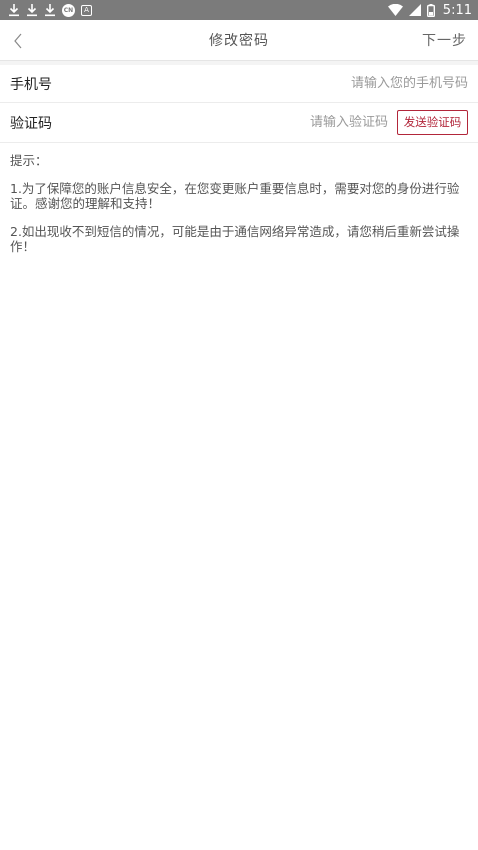 The image size is (478, 850). I want to click on status-time: 5:11, so click(457, 10).